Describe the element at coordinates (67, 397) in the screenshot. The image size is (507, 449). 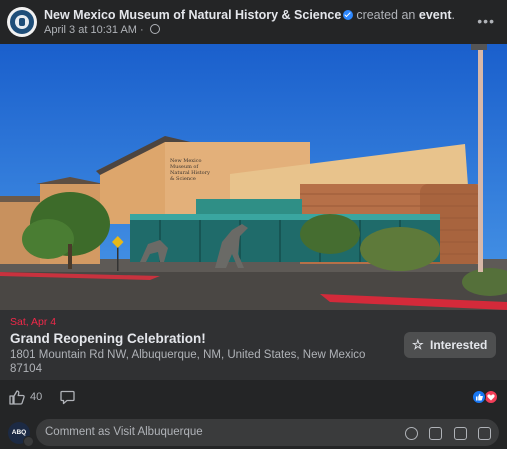
I see `comment-icon` at that location.